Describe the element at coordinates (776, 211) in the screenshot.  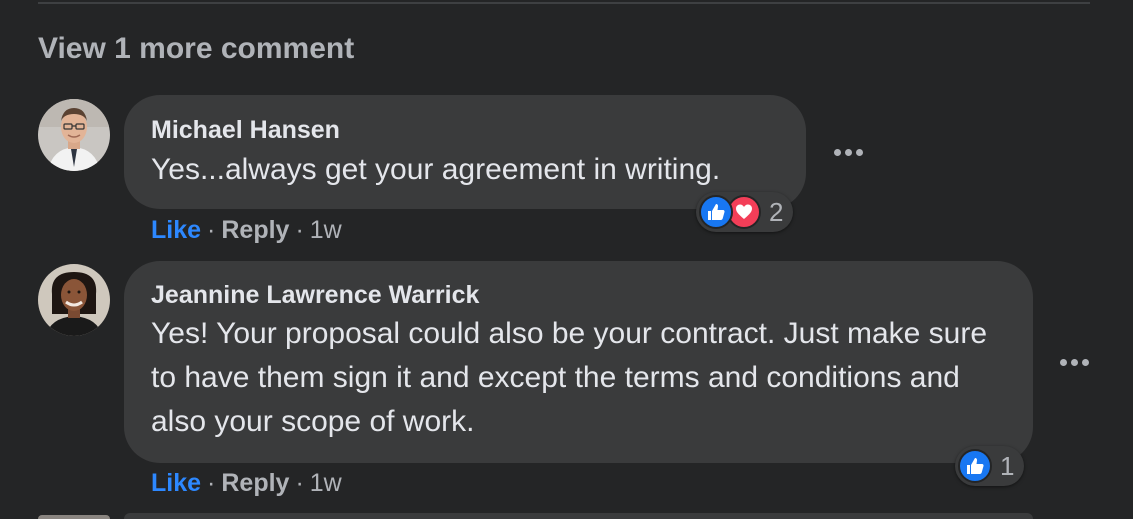
I see `reaction-count: 2` at that location.